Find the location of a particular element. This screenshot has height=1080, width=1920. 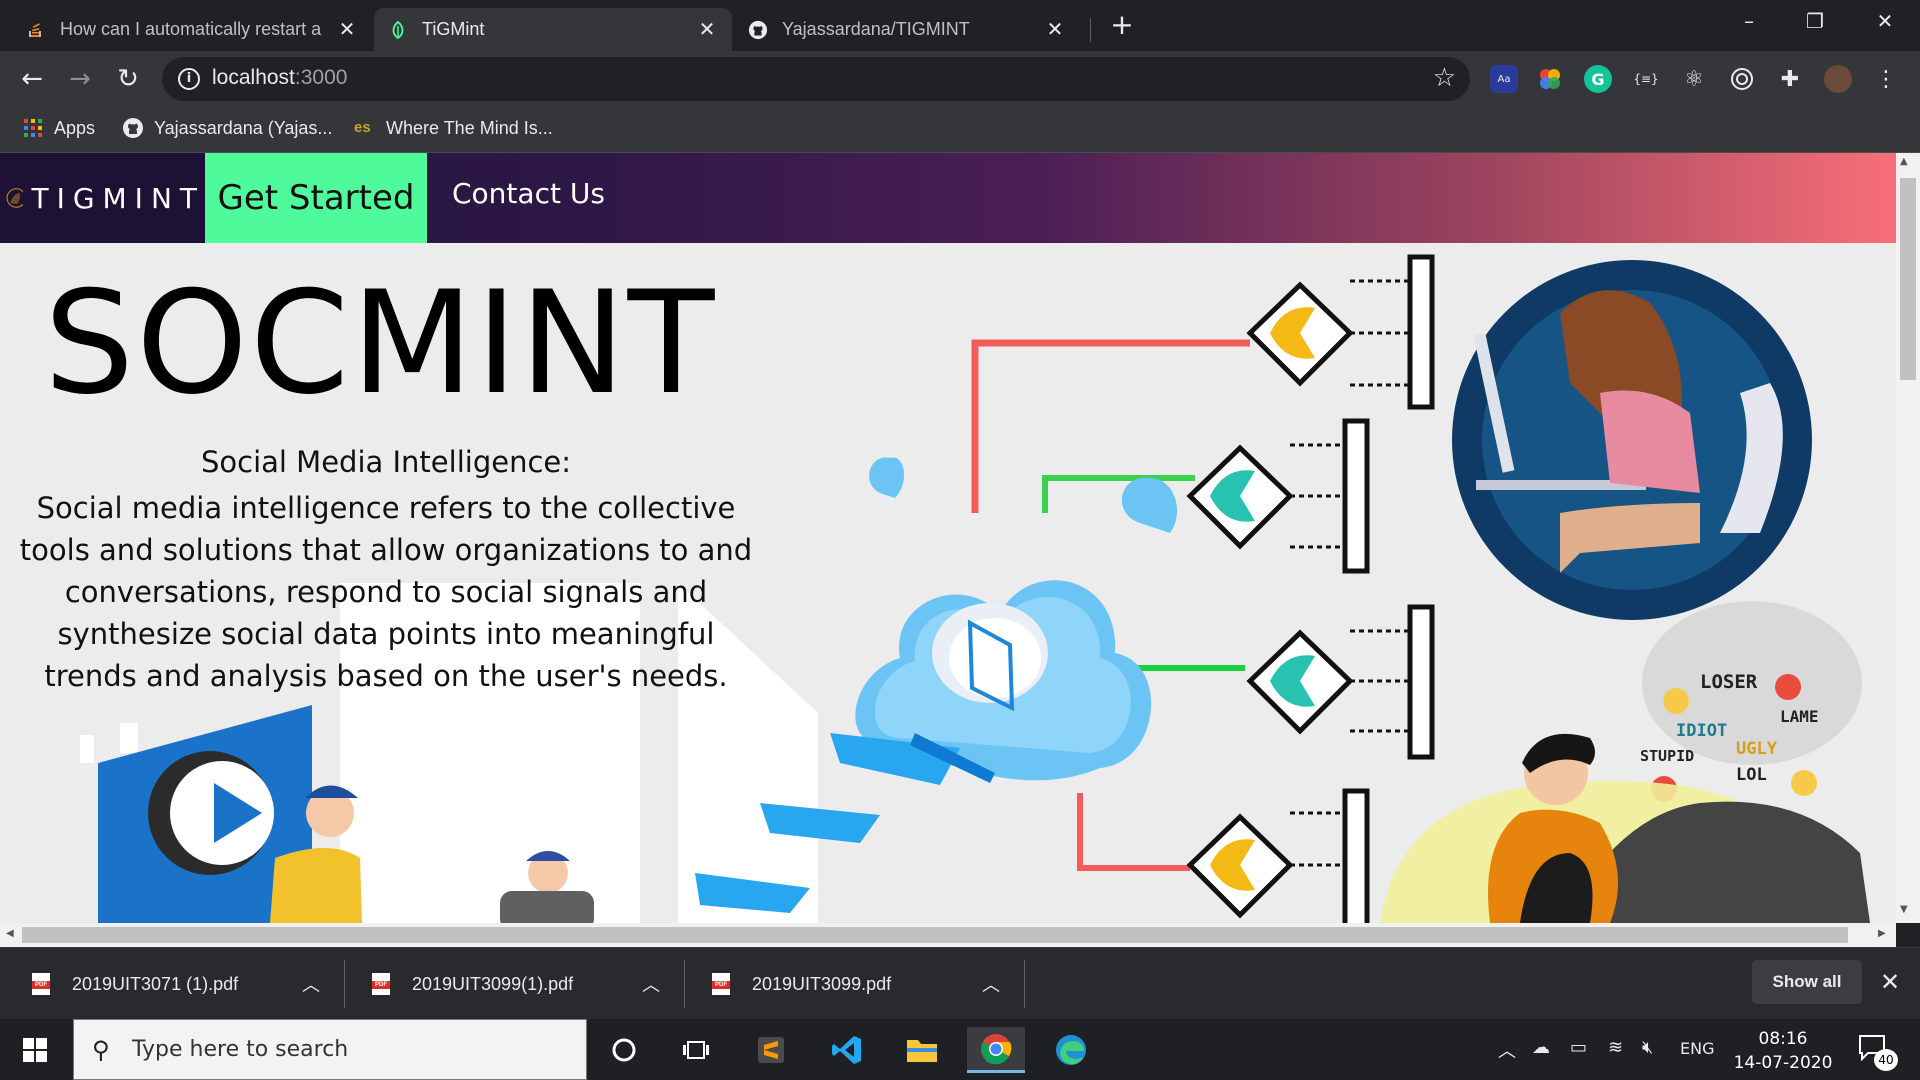

brand-name: TIGMINT is located at coordinates (118, 198).